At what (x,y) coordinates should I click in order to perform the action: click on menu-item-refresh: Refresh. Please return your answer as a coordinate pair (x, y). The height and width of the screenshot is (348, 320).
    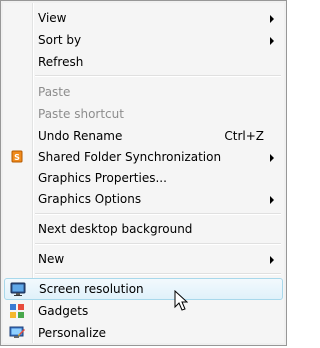
    Looking at the image, I should click on (143, 62).